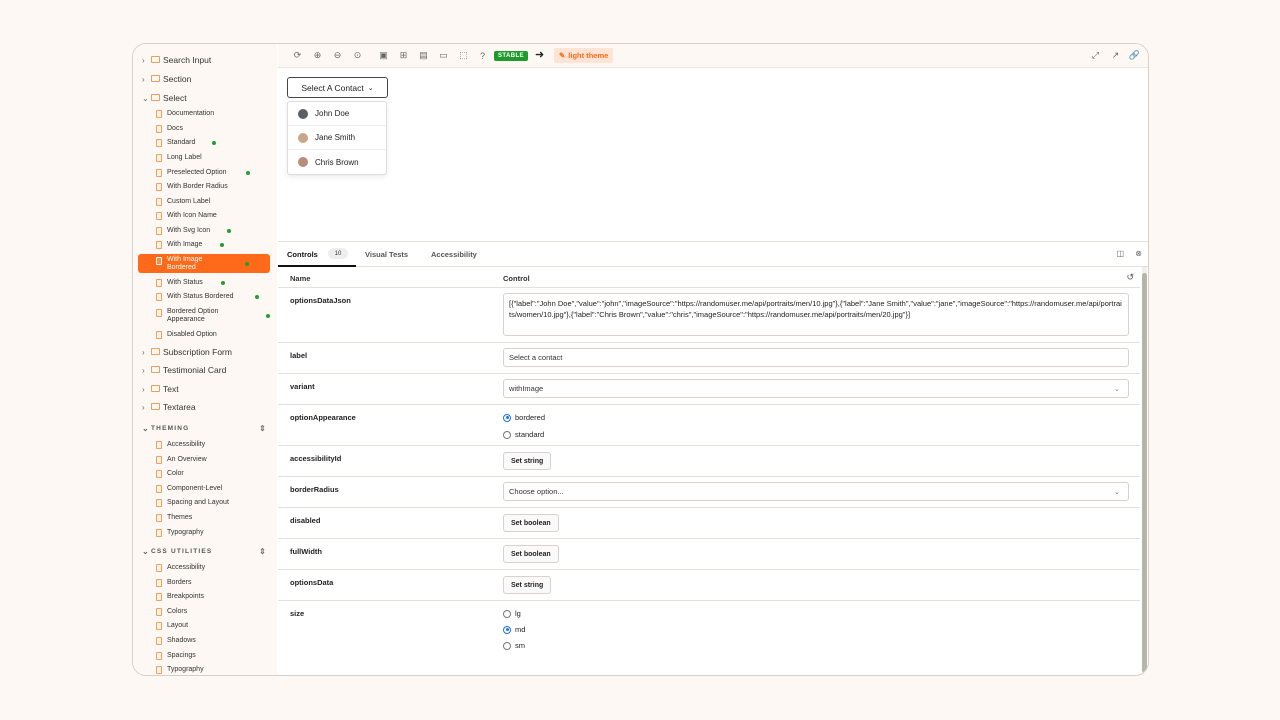 Image resolution: width=1280 pixels, height=720 pixels. Describe the element at coordinates (204, 173) in the screenshot. I see `sidebar-item-preselected-option: Preselected Option` at that location.